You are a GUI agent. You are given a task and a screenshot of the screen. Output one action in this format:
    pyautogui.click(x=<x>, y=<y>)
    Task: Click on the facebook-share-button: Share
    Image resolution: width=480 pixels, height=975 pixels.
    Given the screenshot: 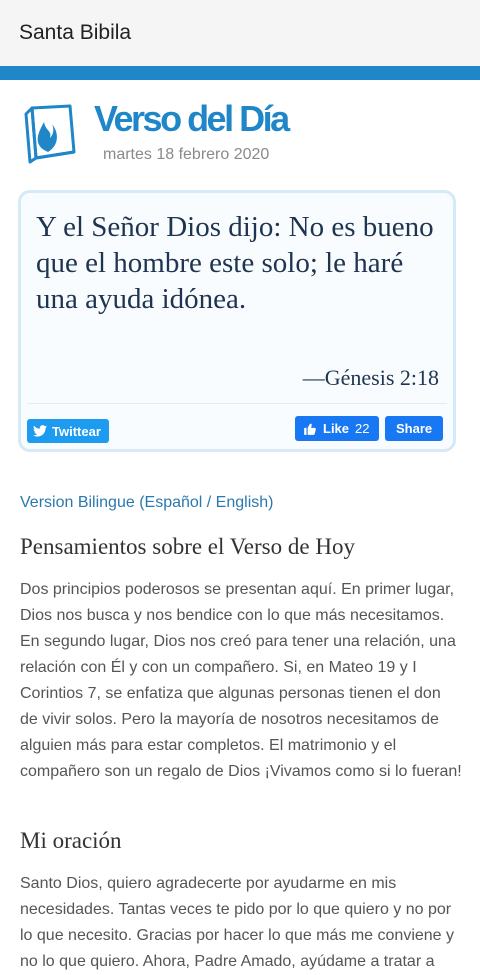 What is the action you would take?
    pyautogui.click(x=414, y=428)
    